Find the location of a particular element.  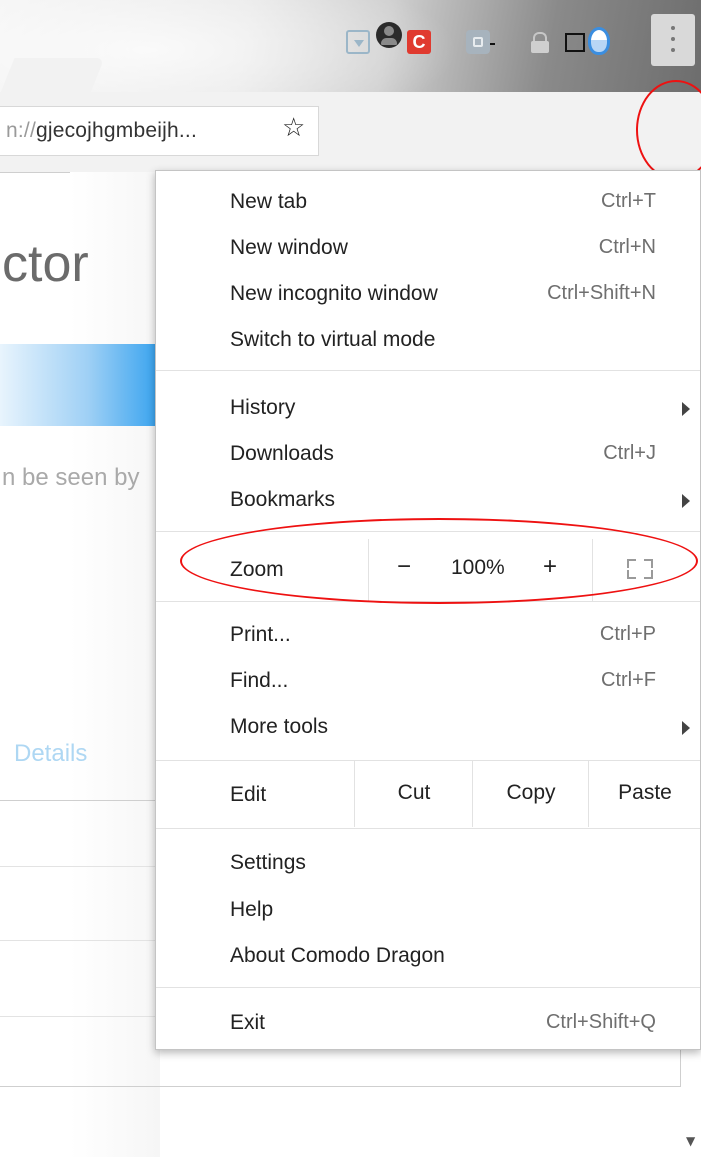

download-extension-icon is located at coordinates (358, 42).